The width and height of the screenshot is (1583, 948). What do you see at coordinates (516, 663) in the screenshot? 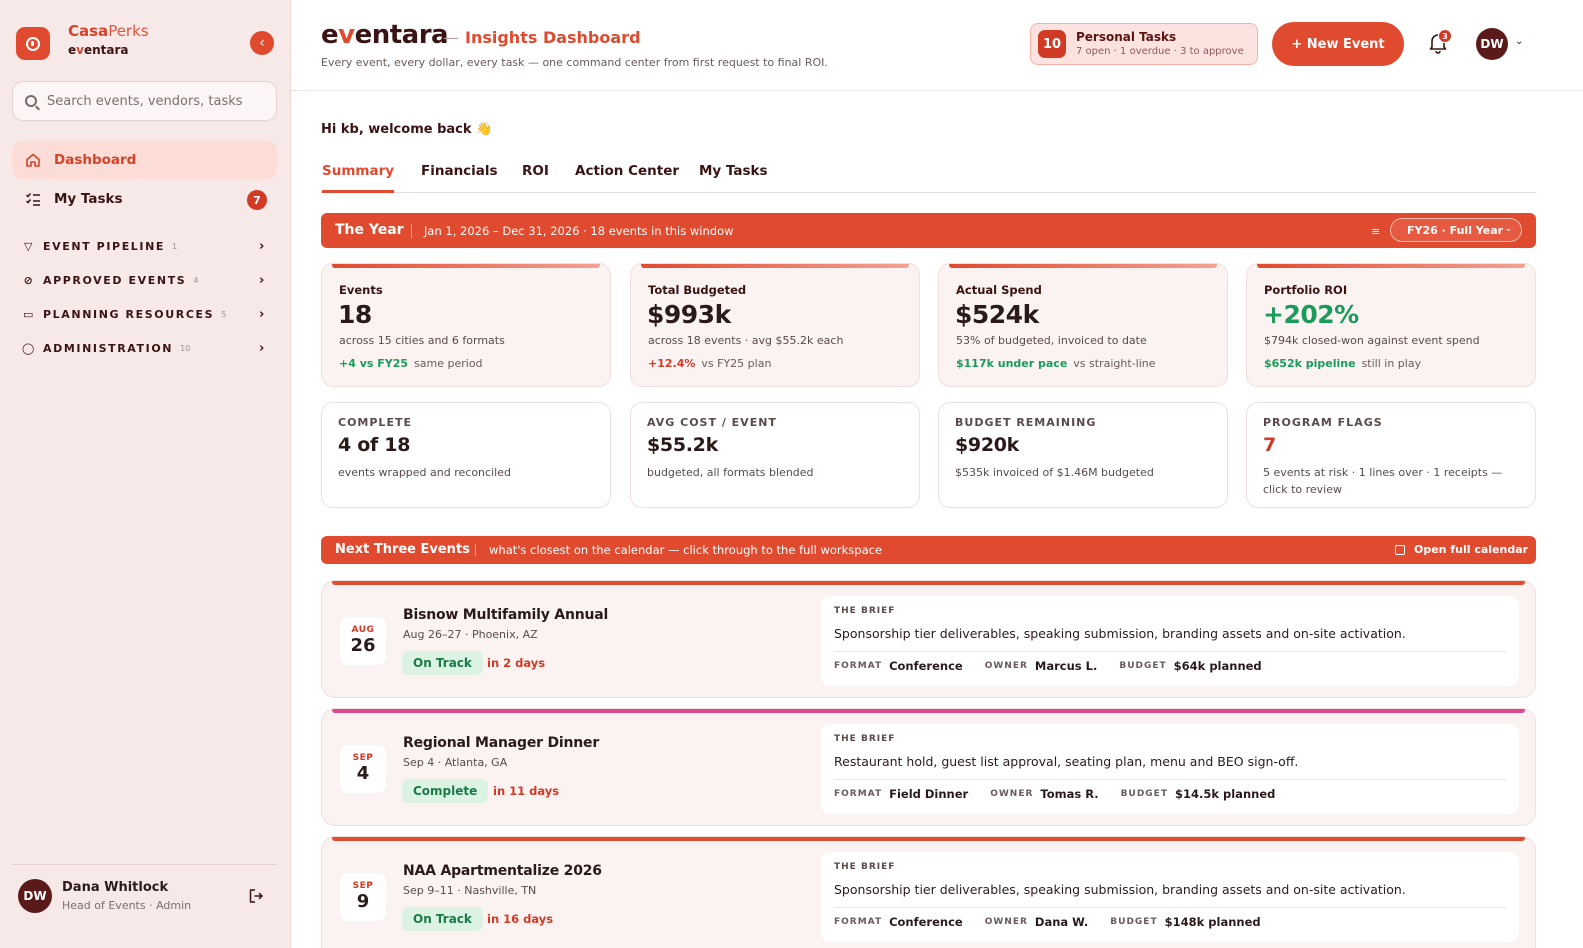
I see `event-countdown: in 2 days` at bounding box center [516, 663].